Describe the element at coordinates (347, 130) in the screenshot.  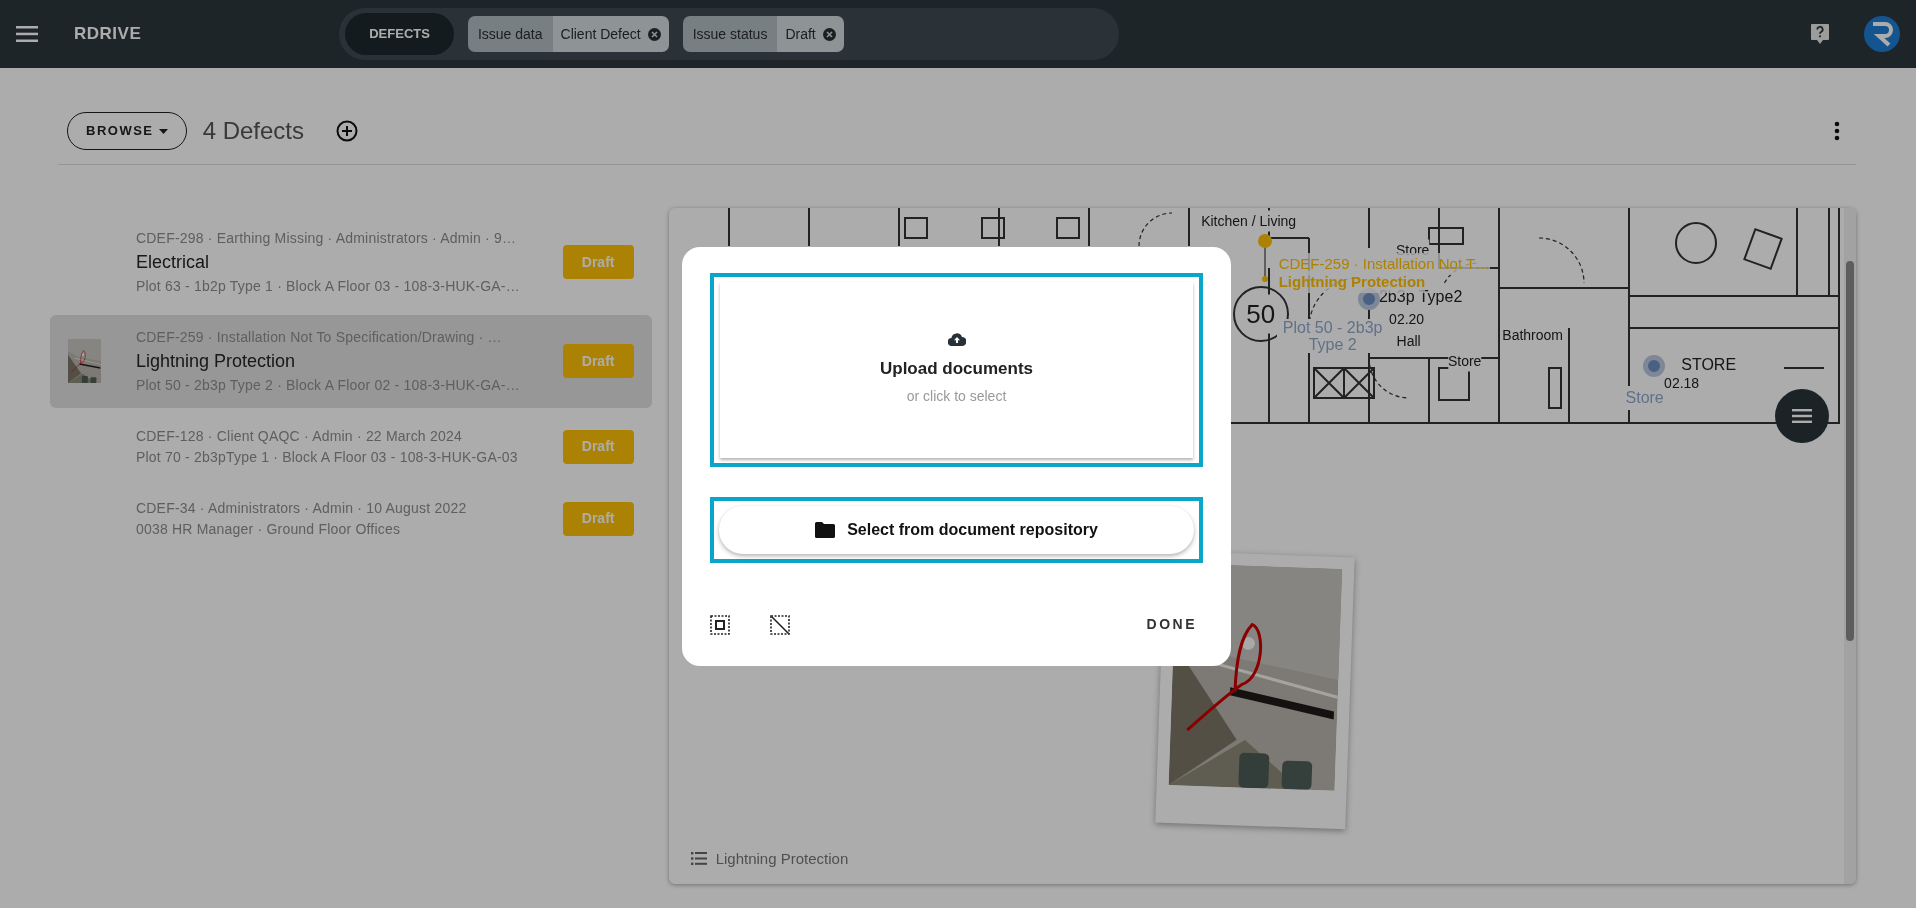
I see `add-icon` at that location.